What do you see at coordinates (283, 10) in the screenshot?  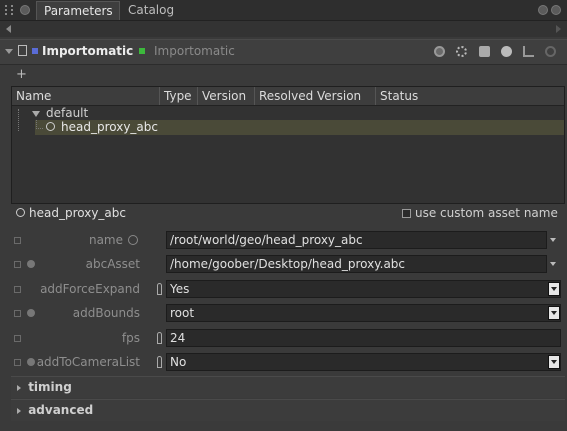 I see `tab-bar: Parameters Catalog` at bounding box center [283, 10].